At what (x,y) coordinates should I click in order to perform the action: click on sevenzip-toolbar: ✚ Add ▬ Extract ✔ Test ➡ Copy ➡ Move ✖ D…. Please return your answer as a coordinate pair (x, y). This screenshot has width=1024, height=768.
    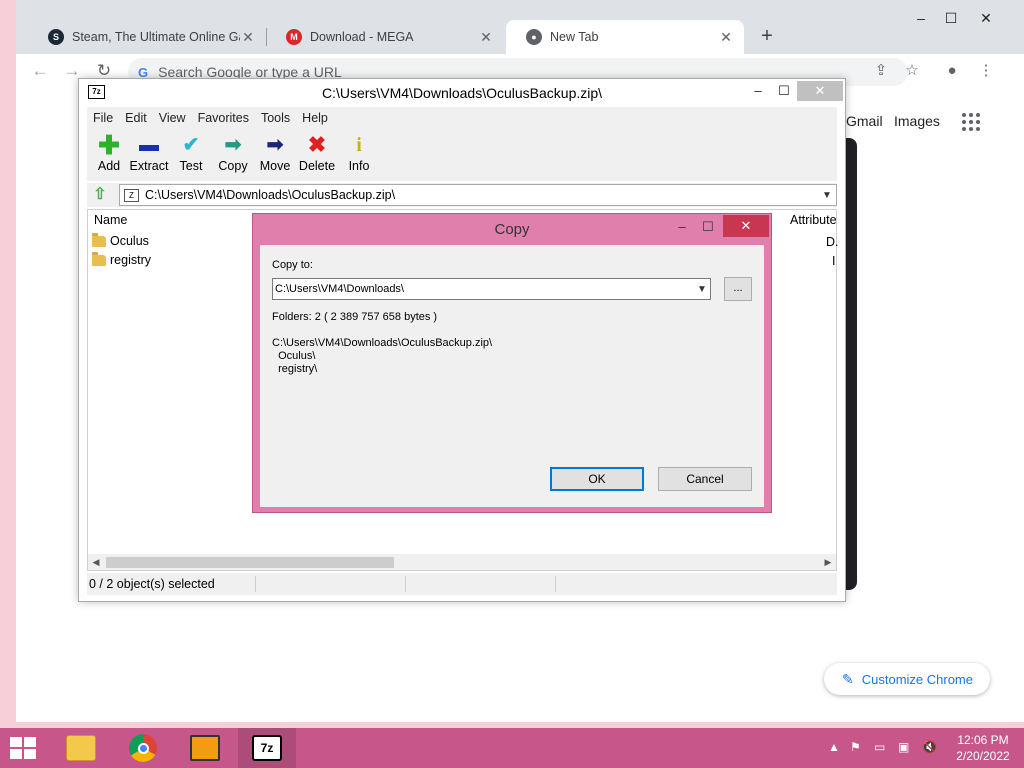
    Looking at the image, I should click on (462, 155).